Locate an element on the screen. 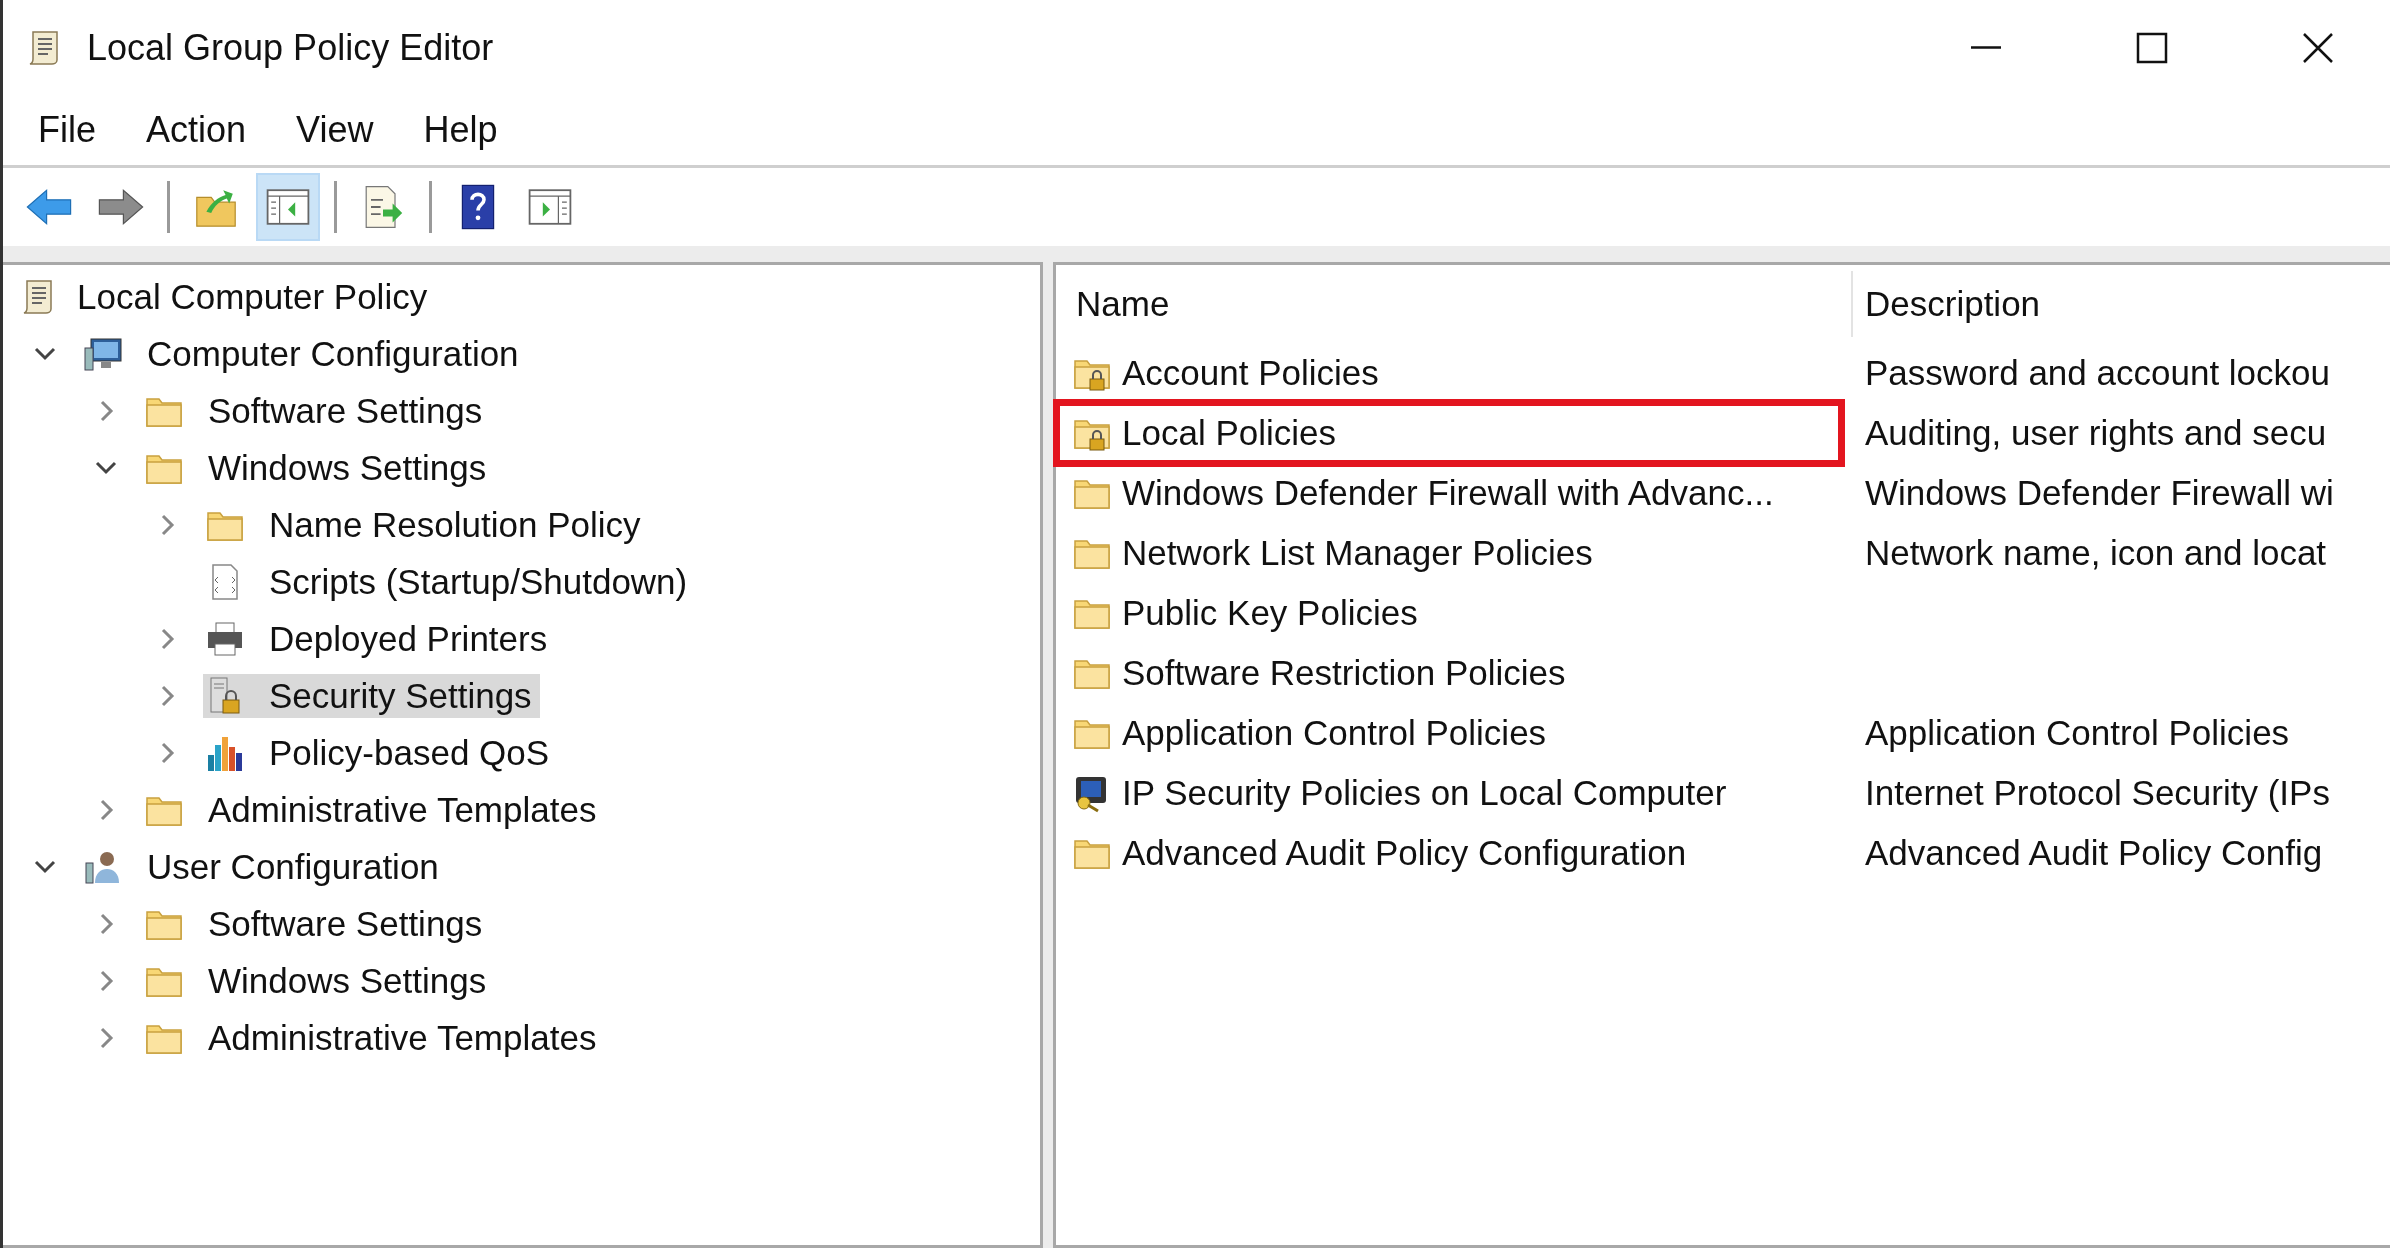 Image resolution: width=2390 pixels, height=1248 pixels. description-cell-text: Advanced Audit Policy Config is located at coordinates (2093, 853).